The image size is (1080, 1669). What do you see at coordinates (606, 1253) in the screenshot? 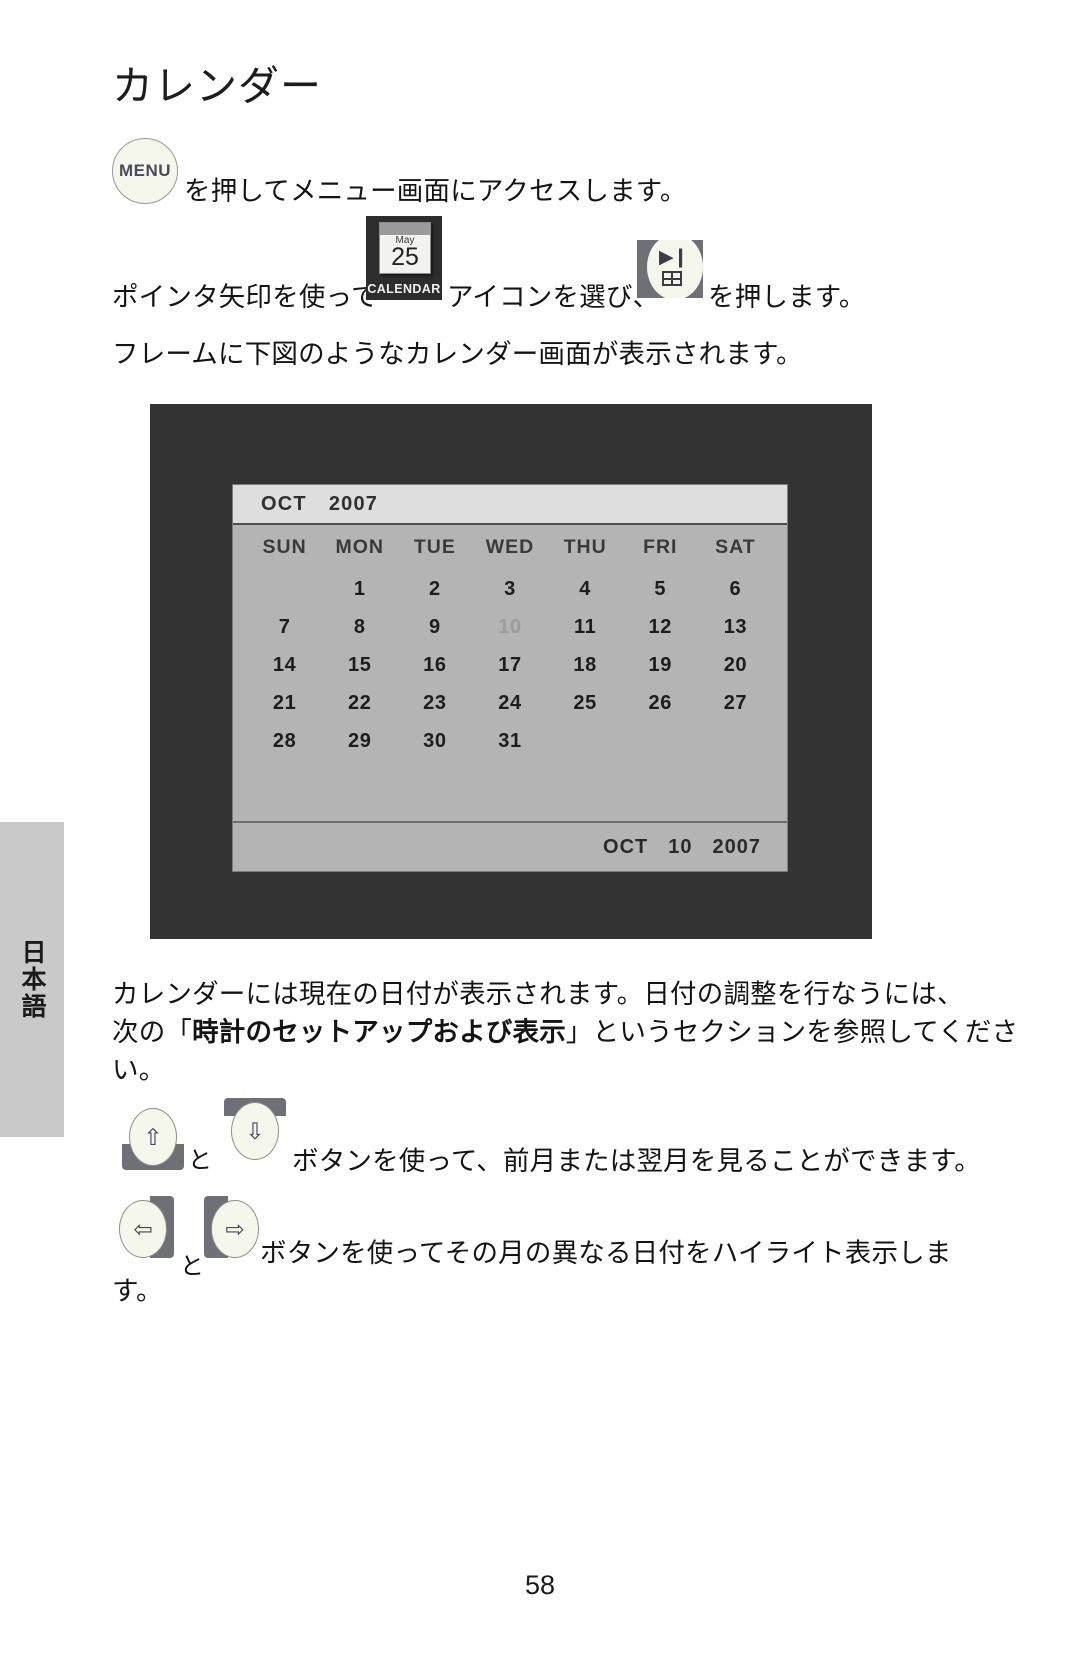
I see `nav-leftright-text-line1: ボタンを使ってその月の異なる日付をハイライト表示しま` at bounding box center [606, 1253].